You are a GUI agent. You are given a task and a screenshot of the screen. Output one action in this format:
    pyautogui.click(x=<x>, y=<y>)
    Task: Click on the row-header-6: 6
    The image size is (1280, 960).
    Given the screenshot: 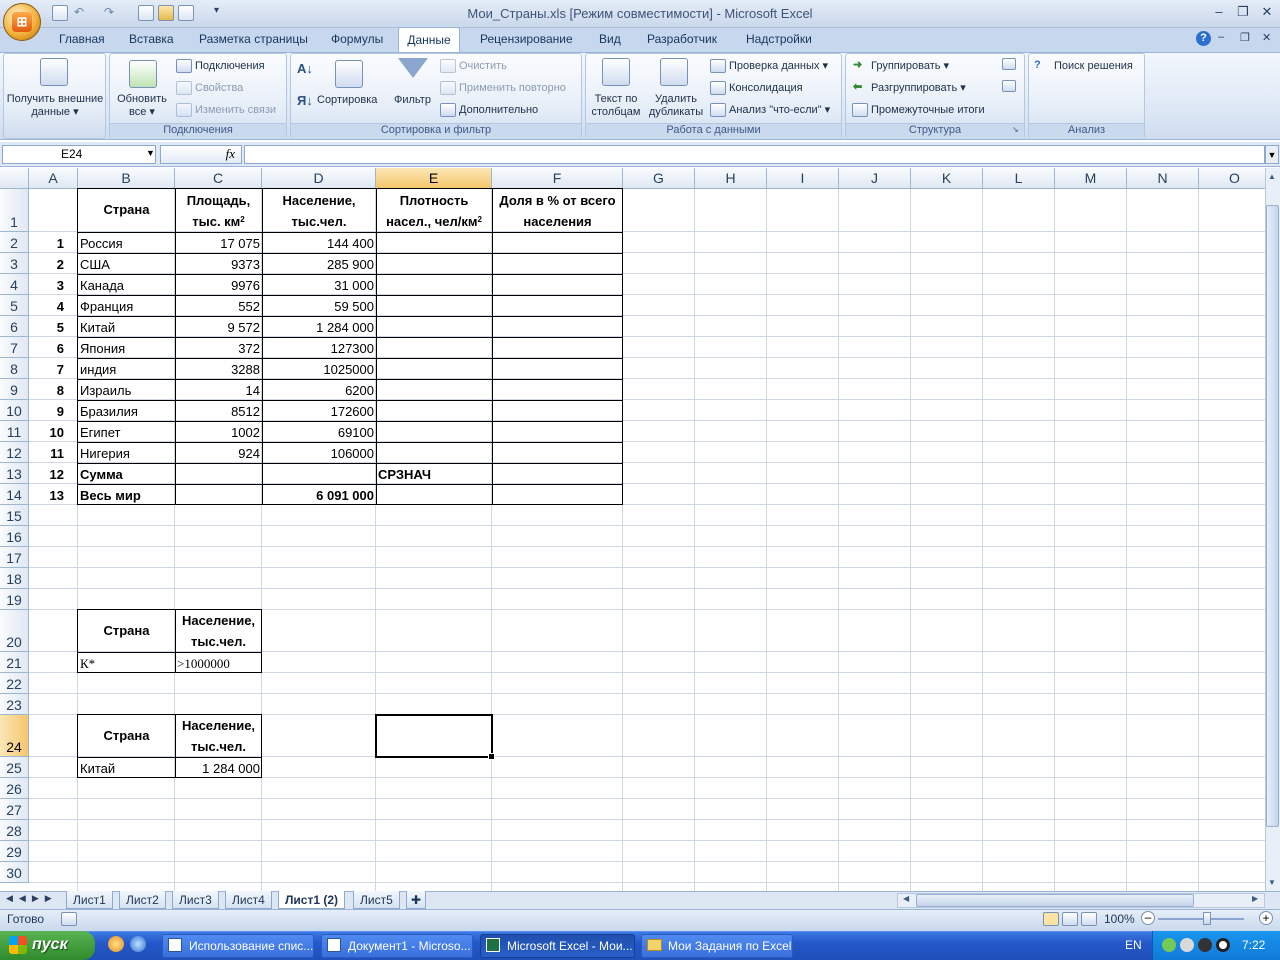 What is the action you would take?
    pyautogui.click(x=14, y=326)
    